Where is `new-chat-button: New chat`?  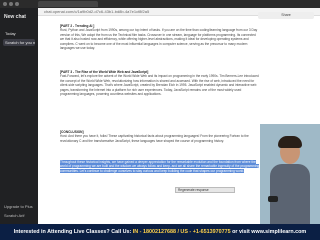 new-chat-button: New chat is located at coordinates (15, 17).